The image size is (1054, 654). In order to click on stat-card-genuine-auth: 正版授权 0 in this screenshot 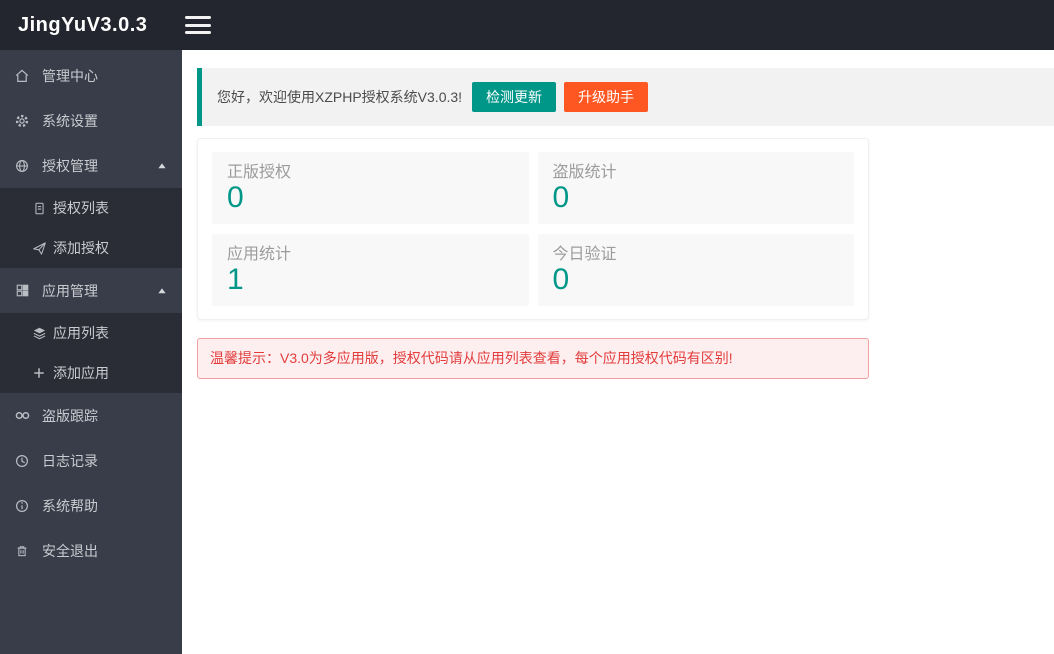, I will do `click(370, 188)`.